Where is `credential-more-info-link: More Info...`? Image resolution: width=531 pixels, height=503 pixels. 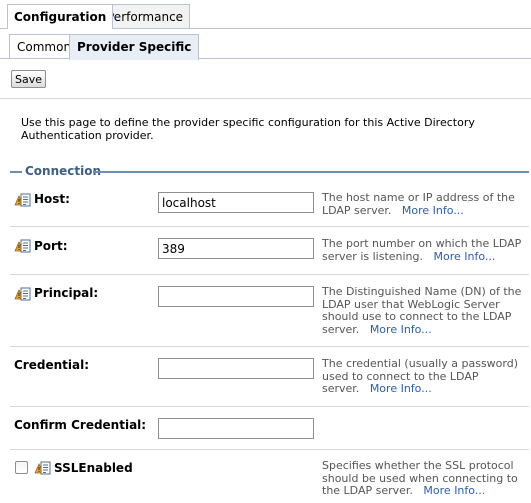 credential-more-info-link: More Info... is located at coordinates (401, 388).